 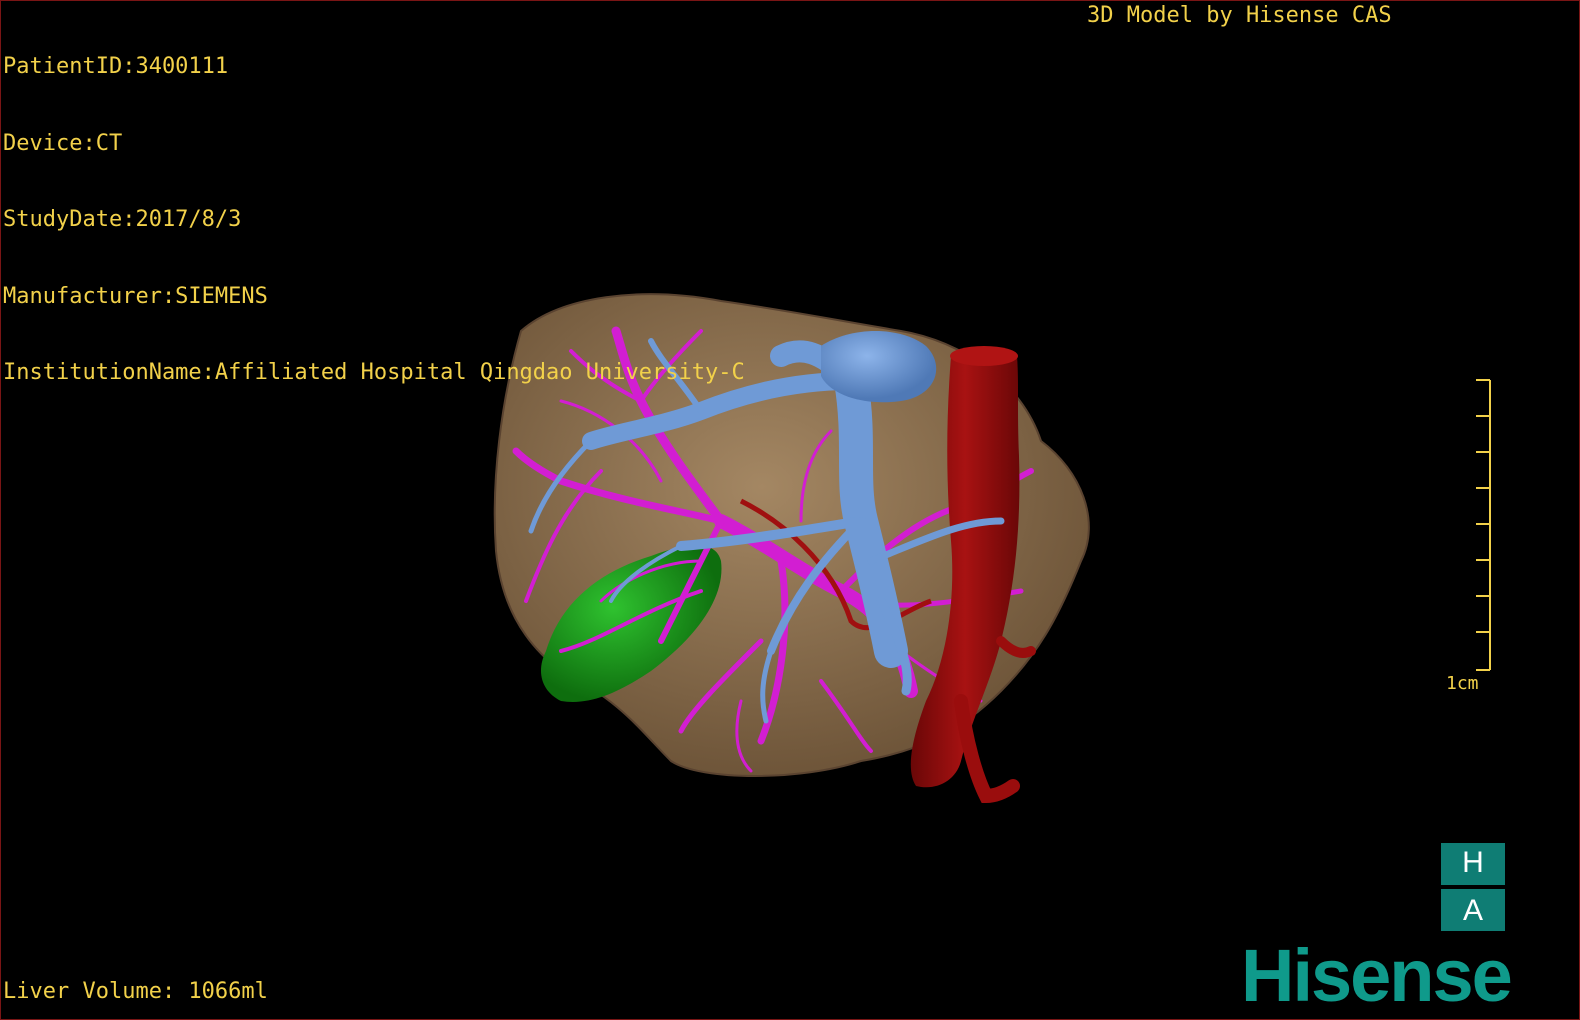 I want to click on manufacturer-text: Manufacturer:SIEMENS, so click(x=135, y=296).